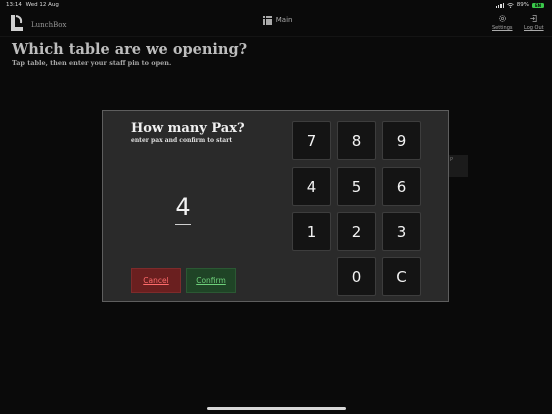 This screenshot has width=552, height=414. Describe the element at coordinates (401, 276) in the screenshot. I see `keypad-clear: C` at that location.